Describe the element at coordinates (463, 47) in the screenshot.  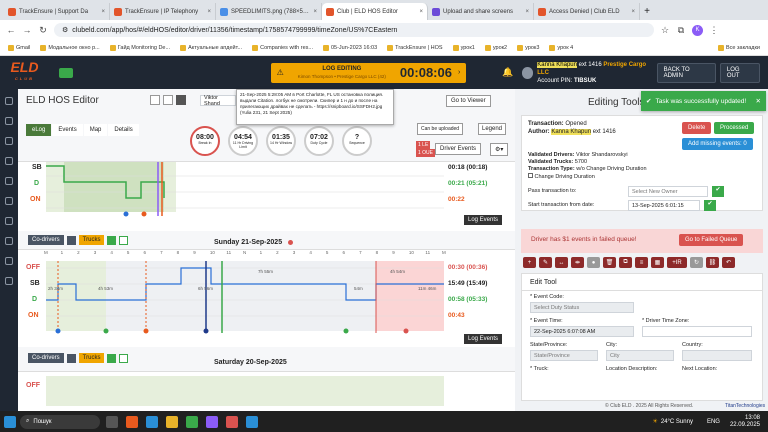
I see `bookmark-item: урок1` at that location.